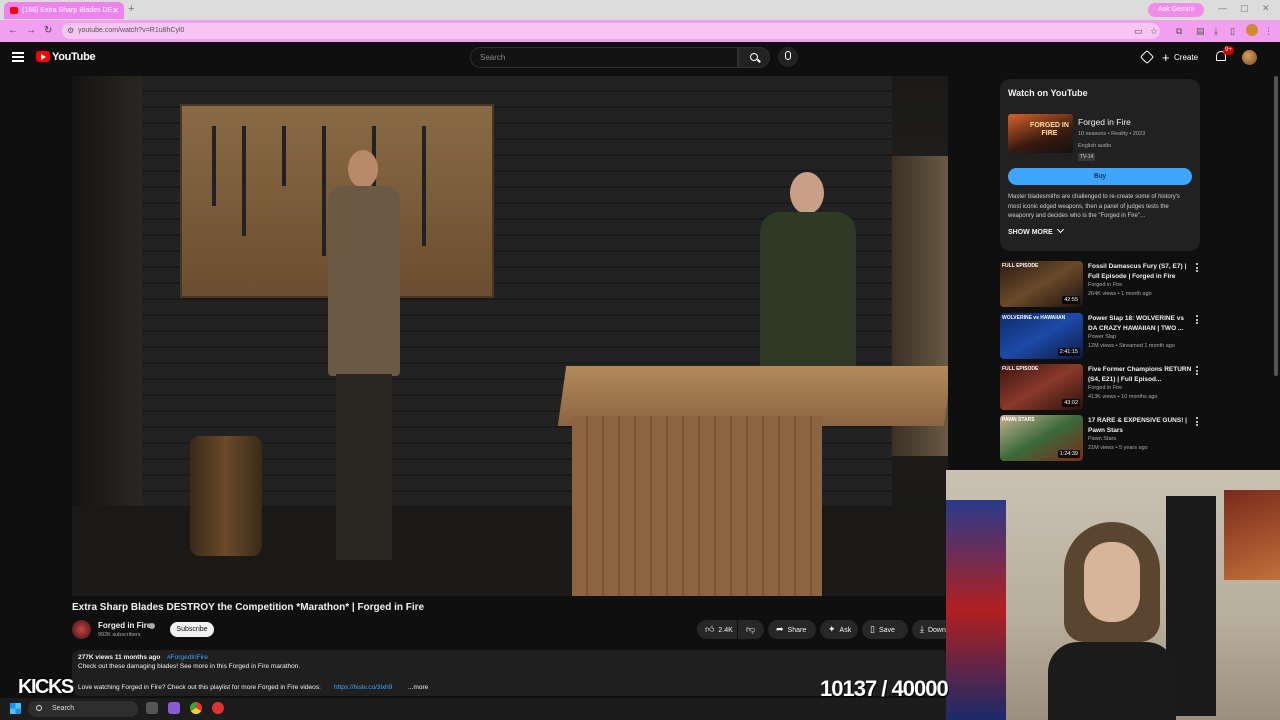 Image resolution: width=1280 pixels, height=720 pixels. Describe the element at coordinates (1222, 8) in the screenshot. I see `minimize-icon: —` at that location.